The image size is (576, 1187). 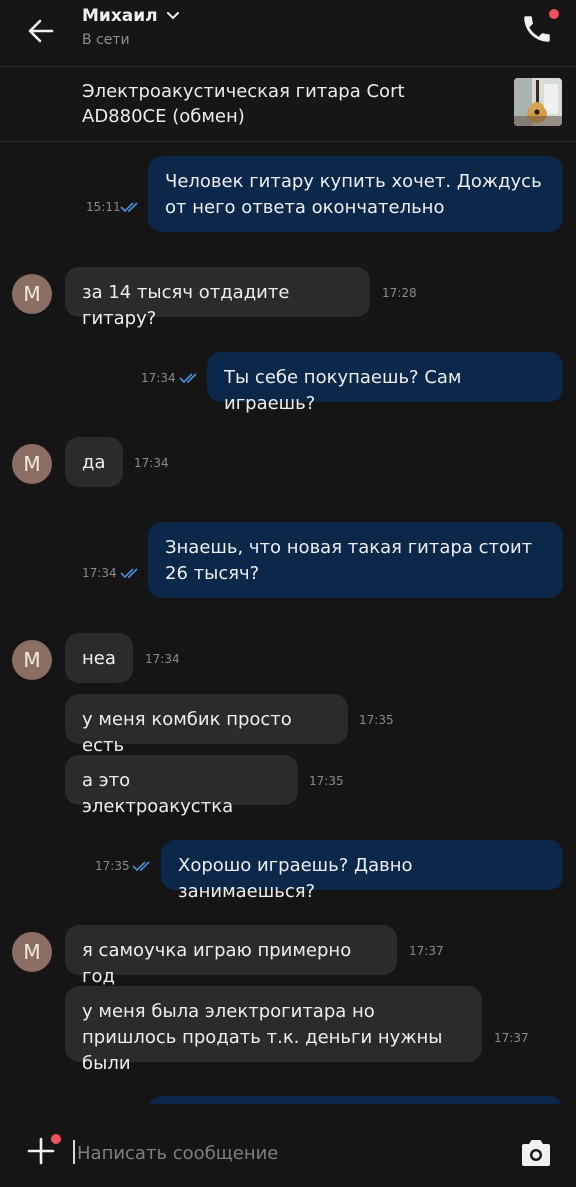 I want to click on message-time: 17:28, so click(x=399, y=293).